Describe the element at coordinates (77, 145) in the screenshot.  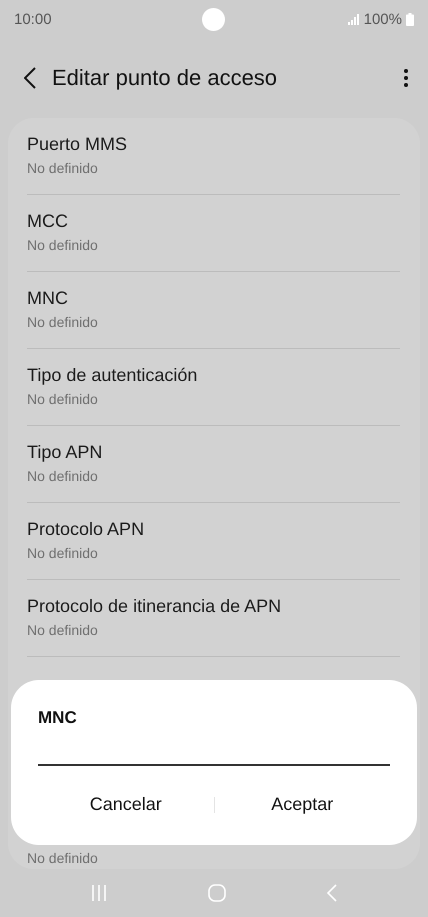
I see `setting-title: Puerto MMS` at that location.